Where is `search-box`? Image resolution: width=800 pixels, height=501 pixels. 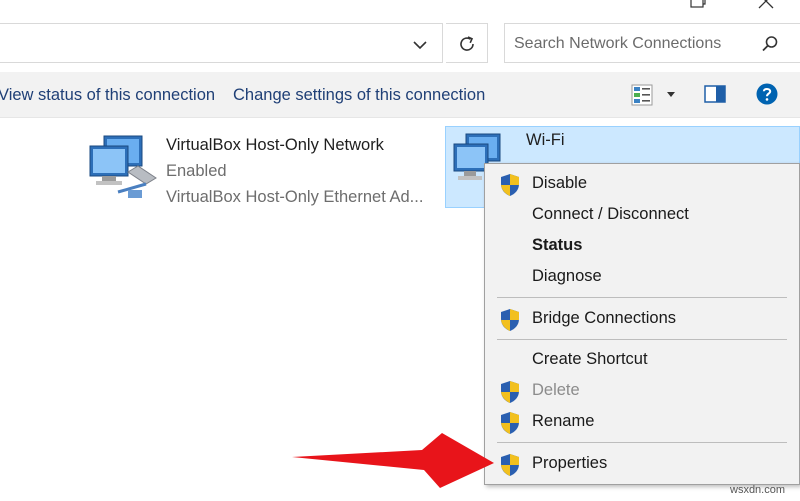 search-box is located at coordinates (652, 43).